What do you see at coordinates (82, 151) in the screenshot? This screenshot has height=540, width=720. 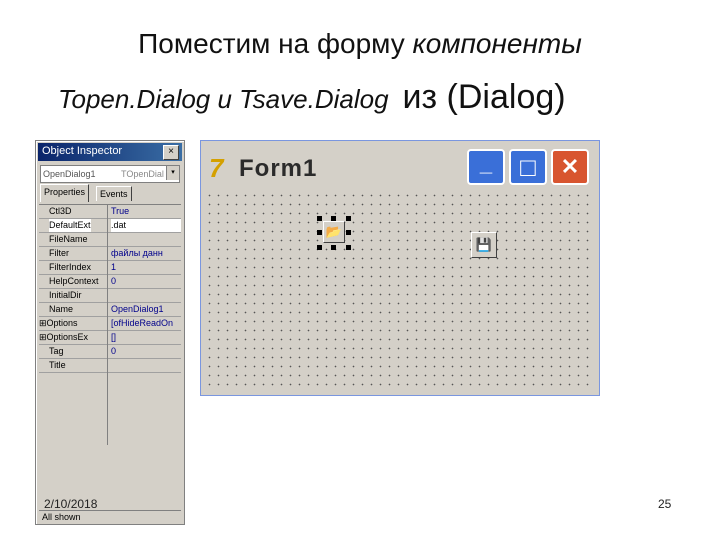 I see `object-inspector-title: Object Inspector` at bounding box center [82, 151].